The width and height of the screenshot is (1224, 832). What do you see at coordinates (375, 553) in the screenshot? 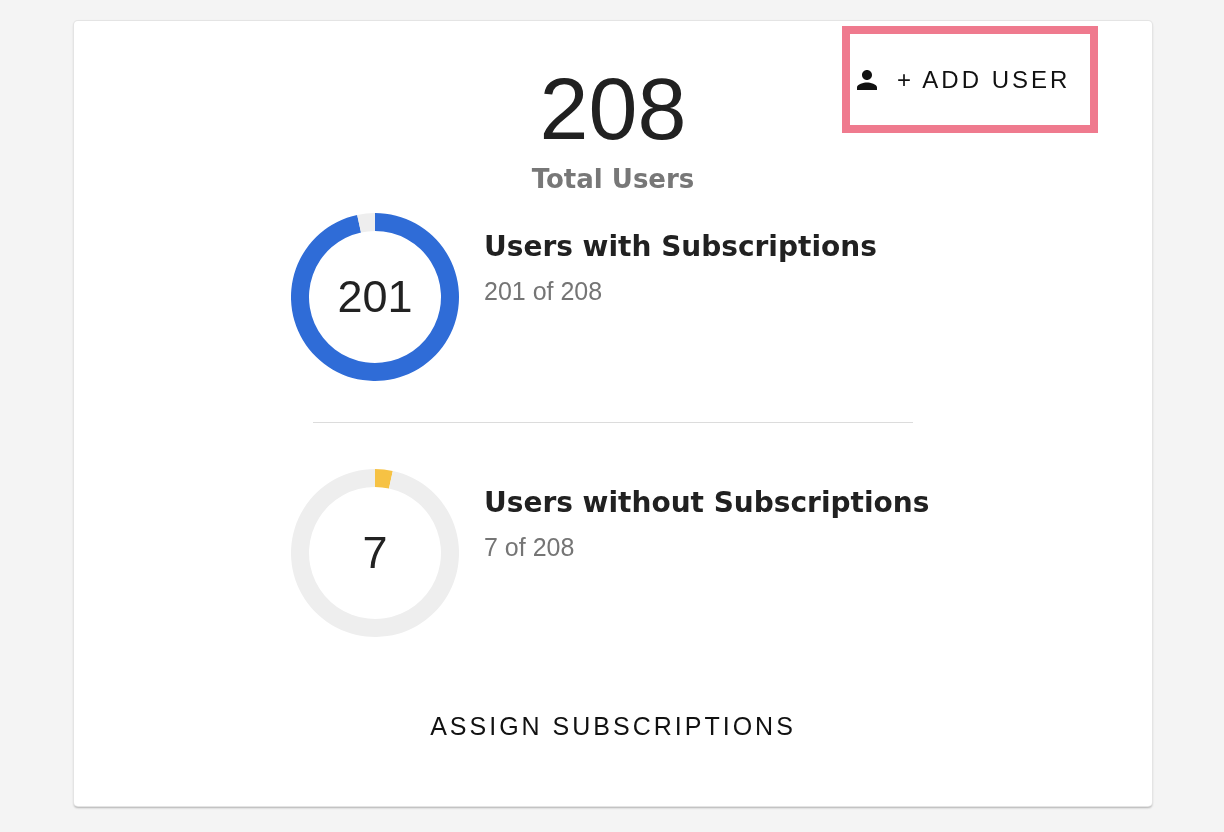
I see `ring-value: 7` at bounding box center [375, 553].